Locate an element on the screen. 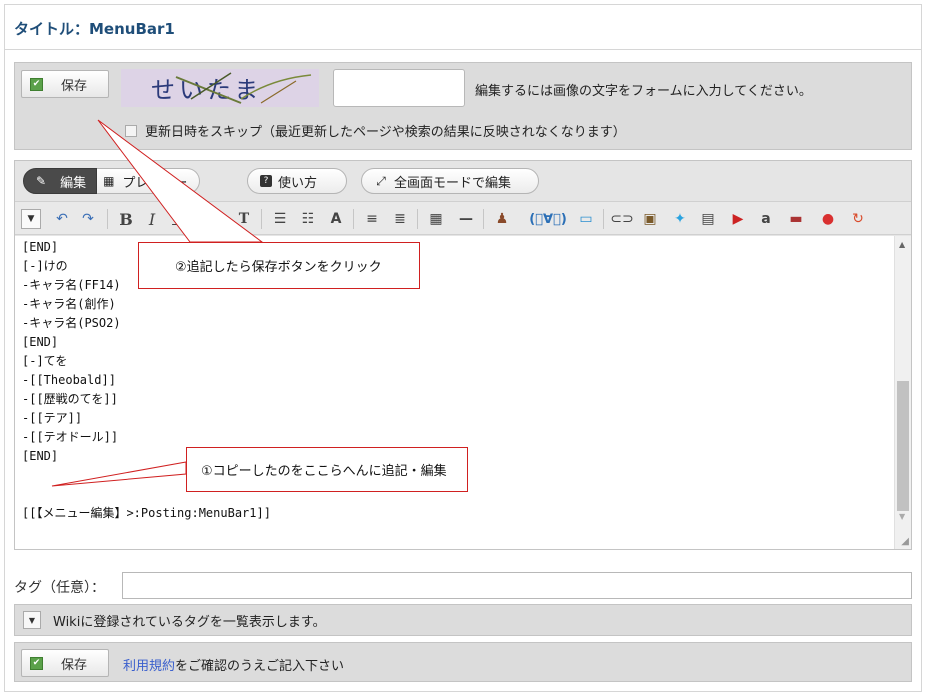  map-pin-icon: ● is located at coordinates (828, 219).